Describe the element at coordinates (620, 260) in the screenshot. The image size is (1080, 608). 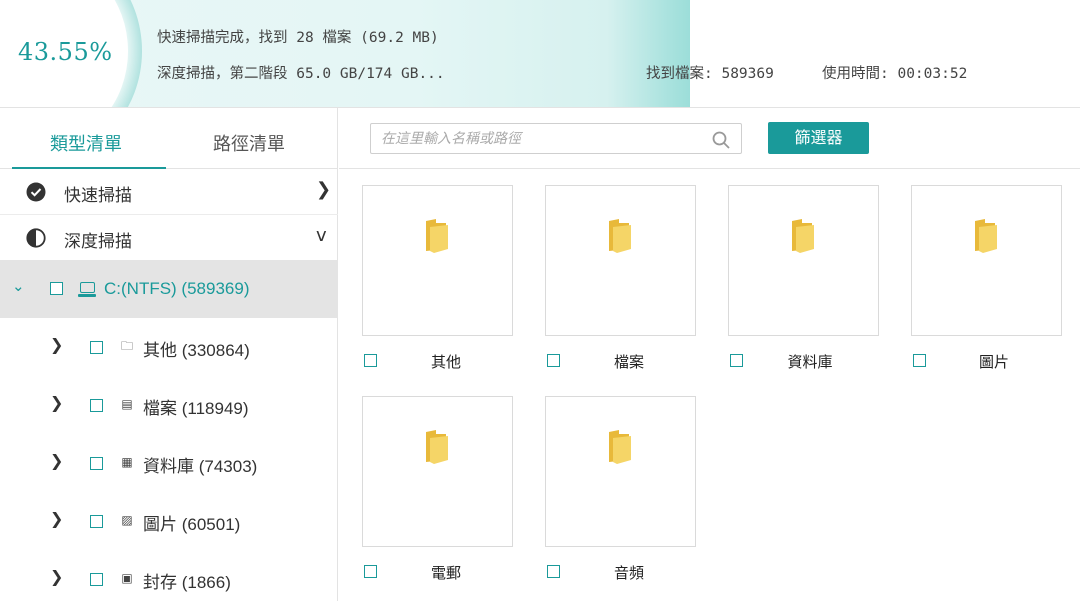
I see `folder-card-documents` at that location.